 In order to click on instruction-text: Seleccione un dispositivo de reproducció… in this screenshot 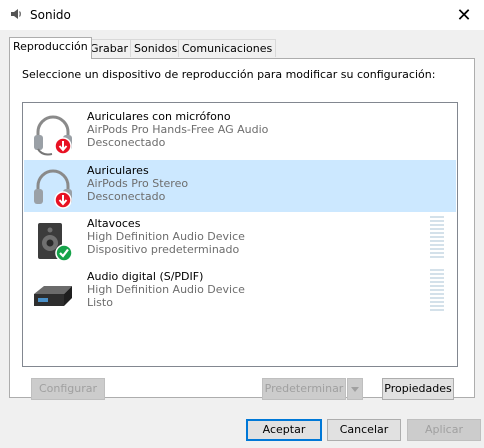, I will do `click(229, 74)`.